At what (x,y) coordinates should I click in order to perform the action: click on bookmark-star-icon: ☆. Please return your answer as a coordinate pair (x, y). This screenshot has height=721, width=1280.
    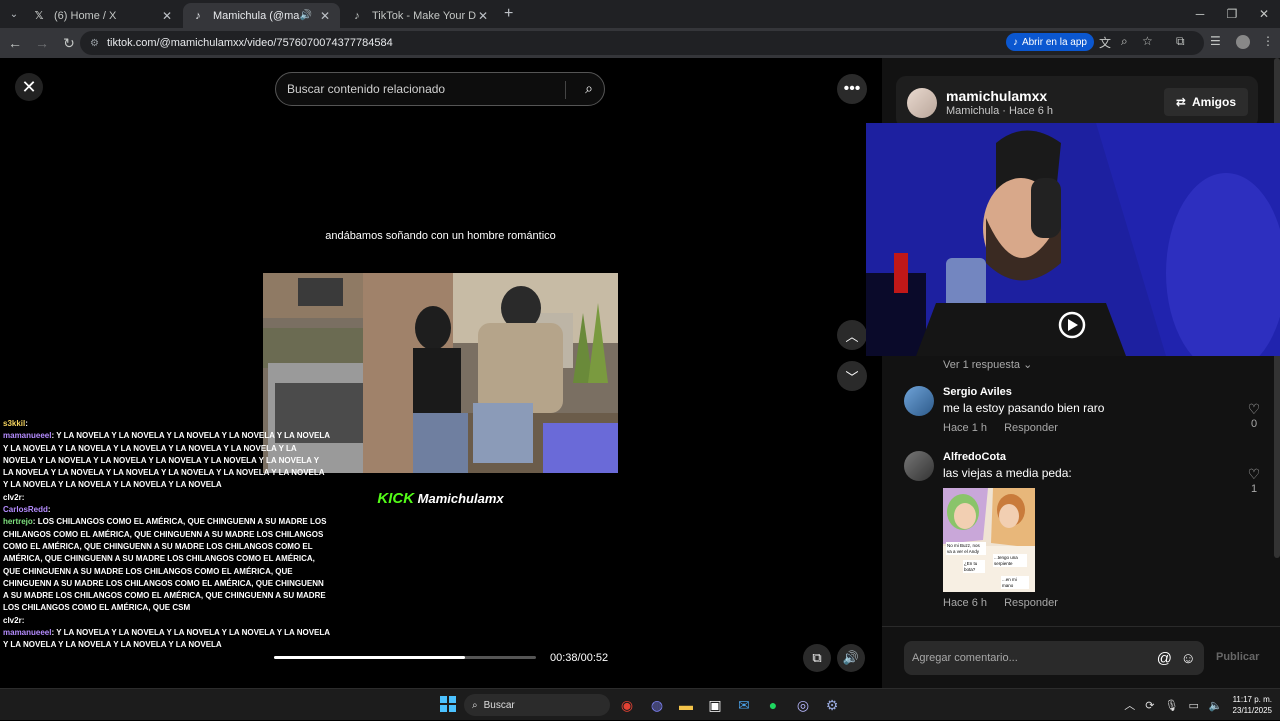
    Looking at the image, I should click on (1147, 41).